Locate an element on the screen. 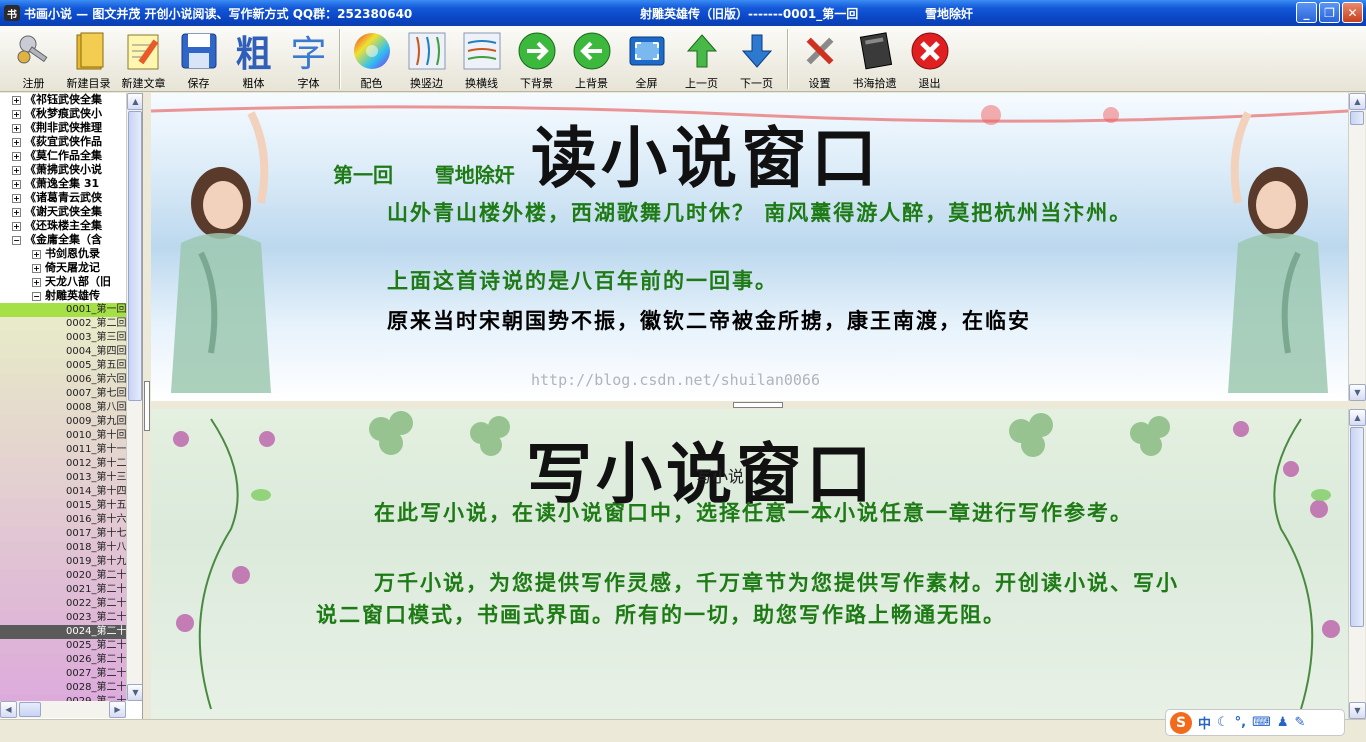 The height and width of the screenshot is (742, 1366). tree-collection-item: + 《荻宜武侠作品 is located at coordinates (63, 142).